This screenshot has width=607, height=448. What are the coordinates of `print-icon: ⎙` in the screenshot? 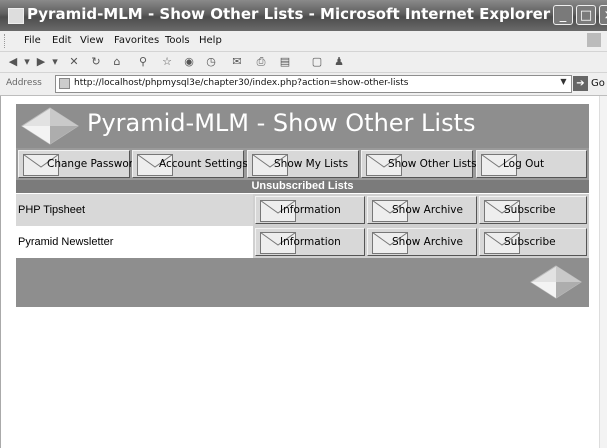 It's located at (261, 62).